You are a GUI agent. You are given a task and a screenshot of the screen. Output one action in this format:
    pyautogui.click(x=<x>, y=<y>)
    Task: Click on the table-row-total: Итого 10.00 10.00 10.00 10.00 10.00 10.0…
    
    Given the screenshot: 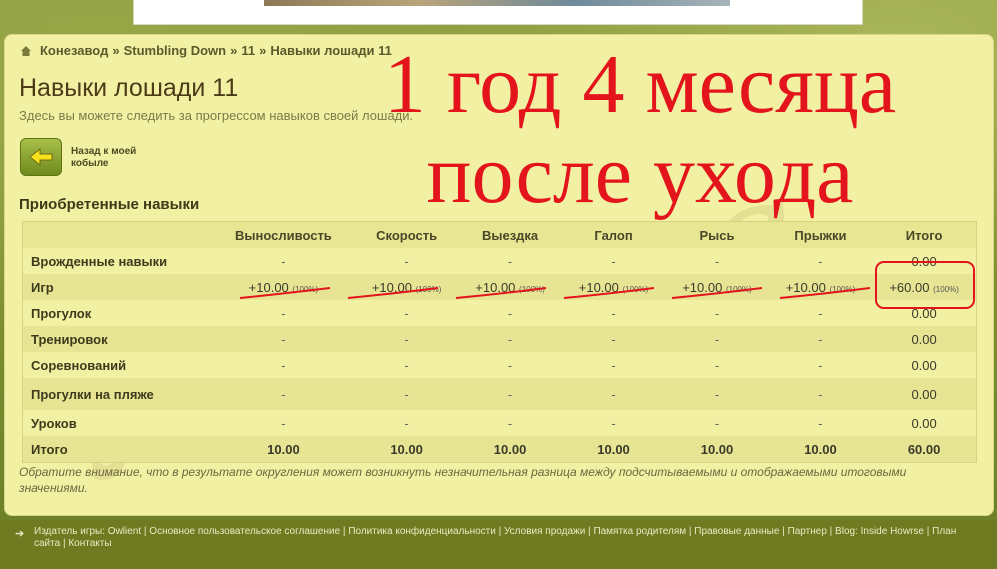 What is the action you would take?
    pyautogui.click(x=499, y=449)
    